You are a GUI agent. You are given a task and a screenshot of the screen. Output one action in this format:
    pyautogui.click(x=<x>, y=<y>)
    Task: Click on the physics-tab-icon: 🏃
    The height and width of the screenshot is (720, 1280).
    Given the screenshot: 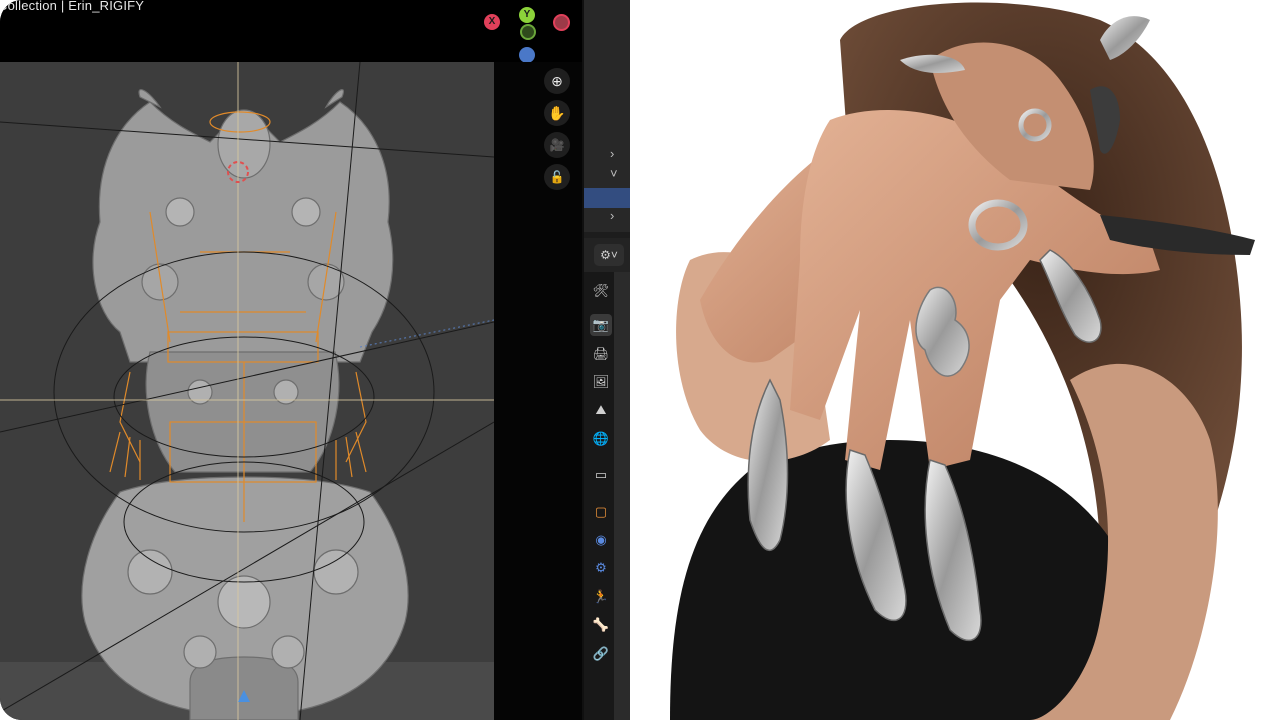 What is the action you would take?
    pyautogui.click(x=601, y=597)
    